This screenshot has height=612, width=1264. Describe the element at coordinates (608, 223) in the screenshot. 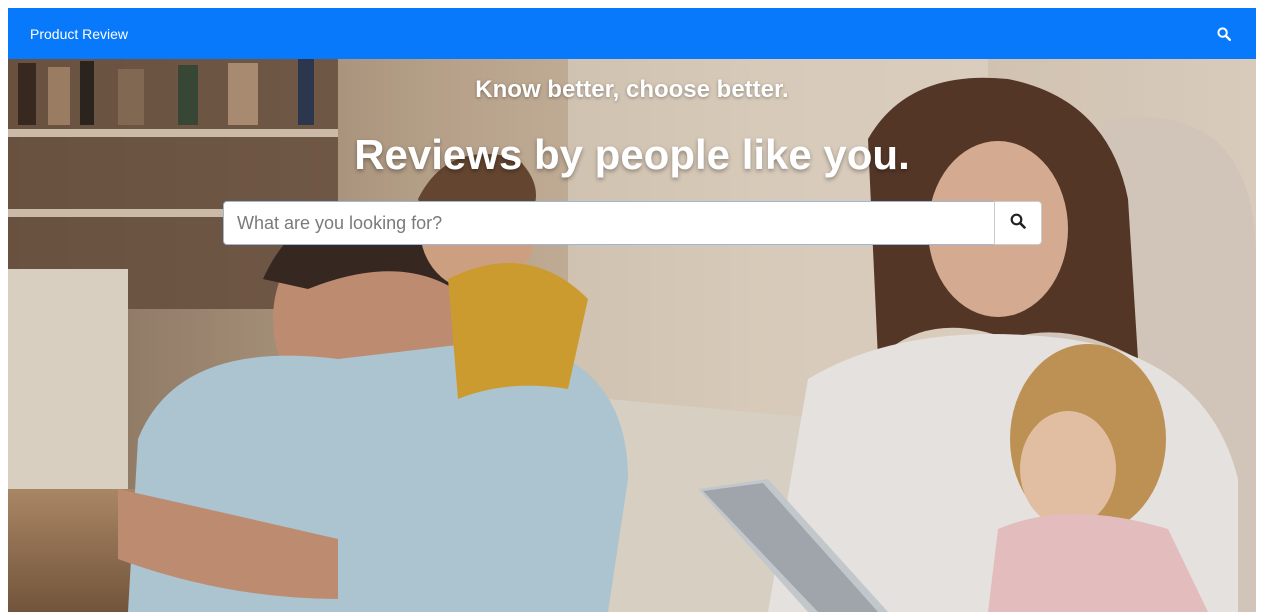

I see `search-input` at that location.